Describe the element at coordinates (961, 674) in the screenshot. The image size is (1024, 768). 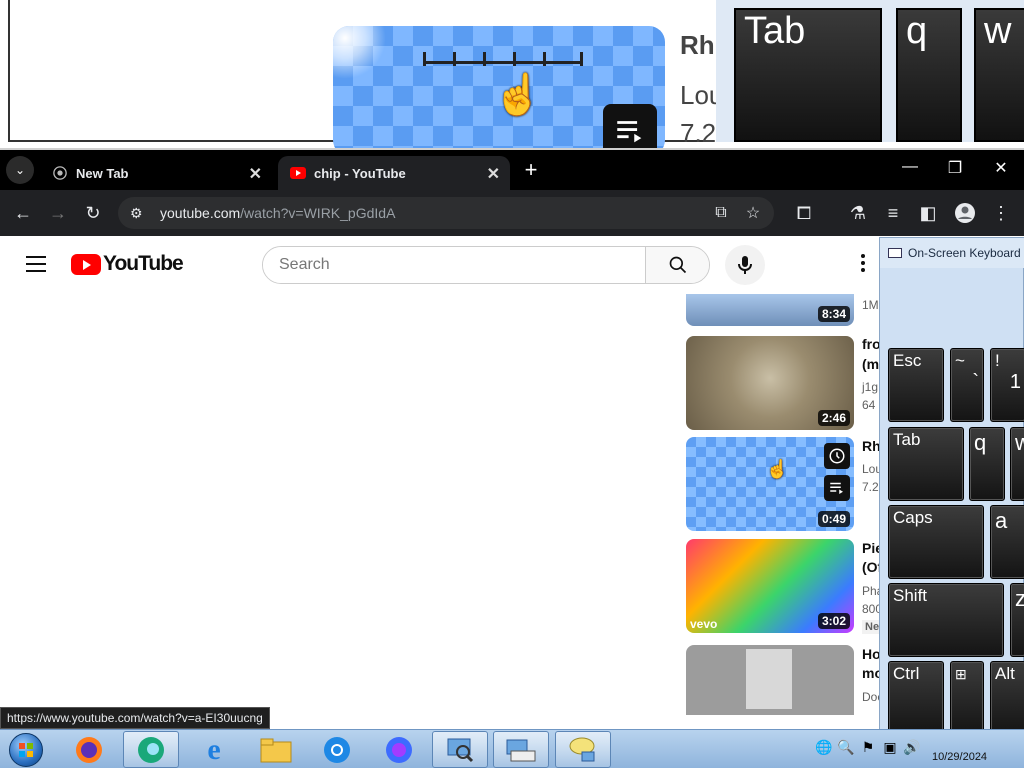
I see `windows-logo-icon: ⊞` at that location.